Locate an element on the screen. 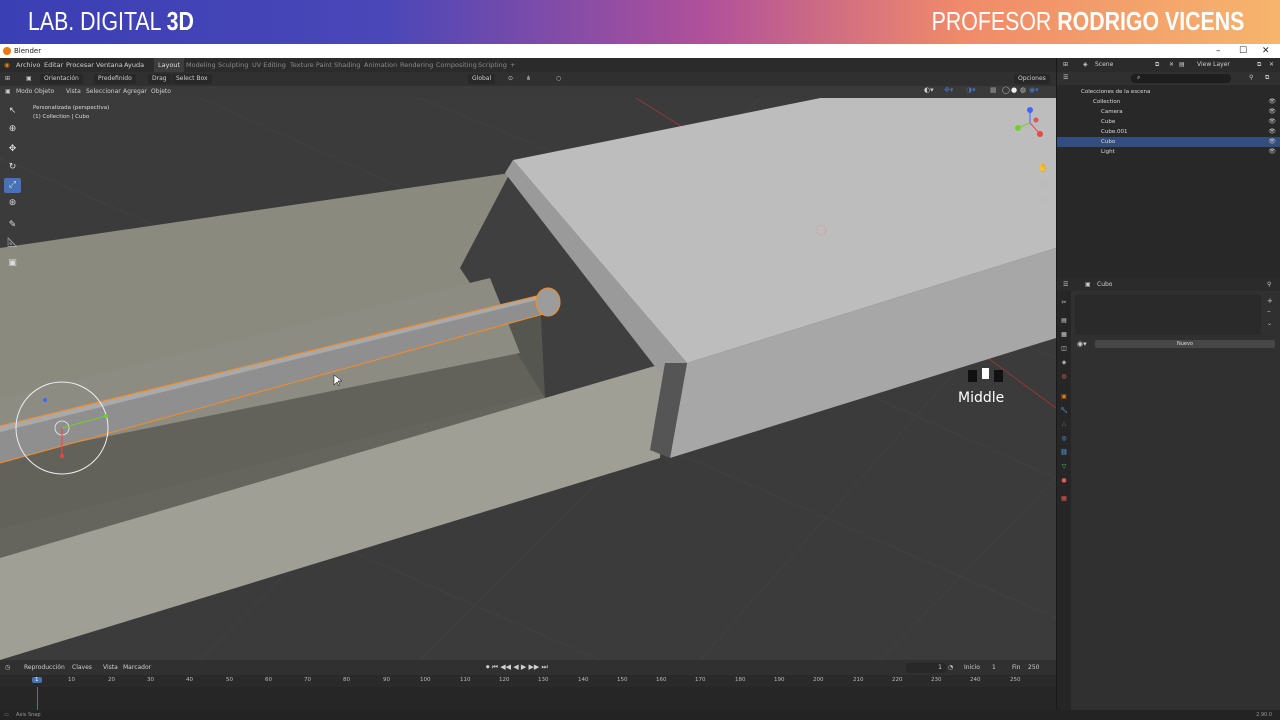 The image size is (1280, 720). options-dropdown: Opciones is located at coordinates (1032, 79).